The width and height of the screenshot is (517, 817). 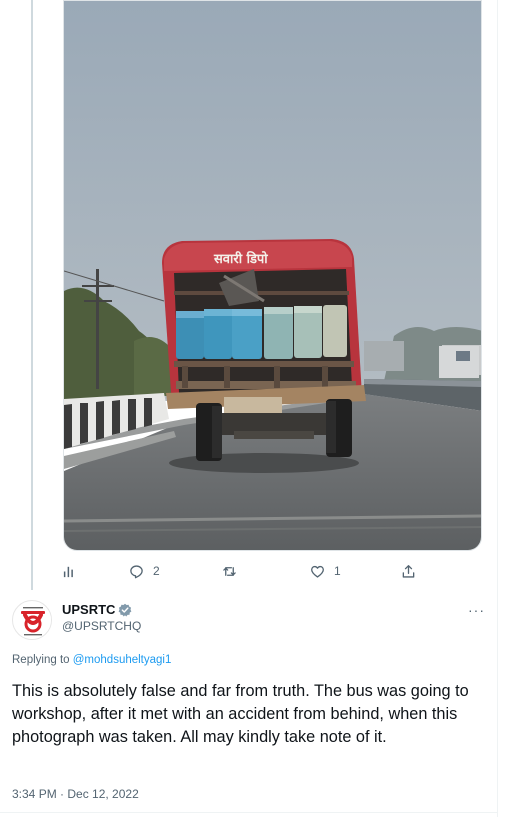 I want to click on replying-to-link: @mohdsuheltyagi1, so click(x=122, y=660).